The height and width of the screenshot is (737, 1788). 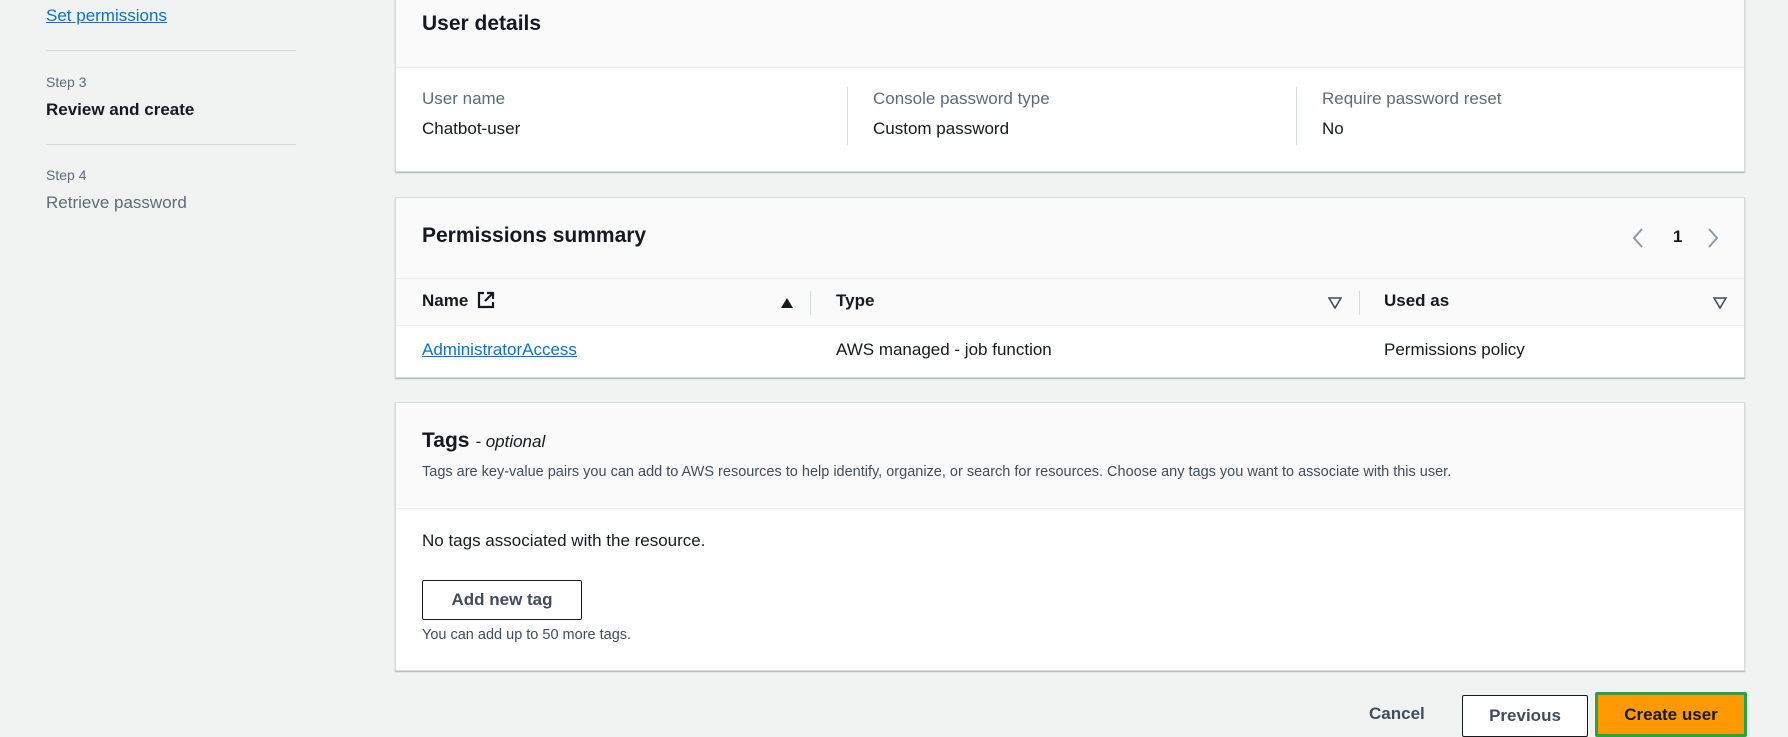 I want to click on cancel-button: Cancel, so click(x=1397, y=714).